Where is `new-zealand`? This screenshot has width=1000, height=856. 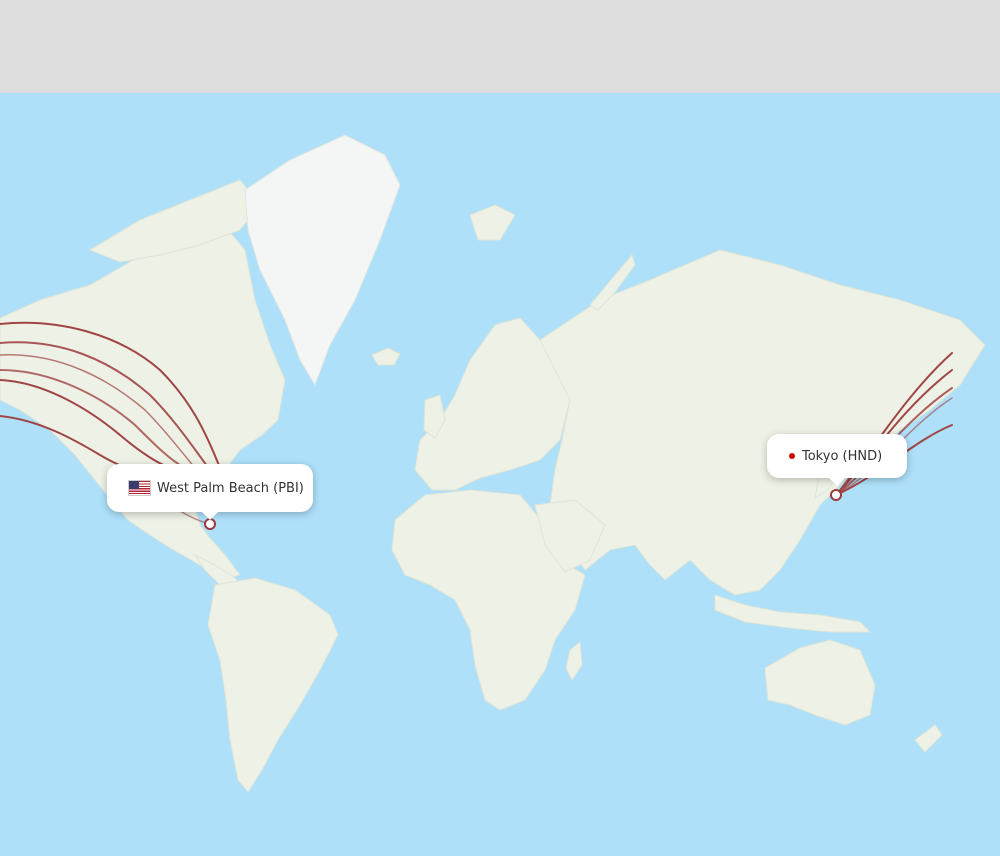 new-zealand is located at coordinates (928, 738).